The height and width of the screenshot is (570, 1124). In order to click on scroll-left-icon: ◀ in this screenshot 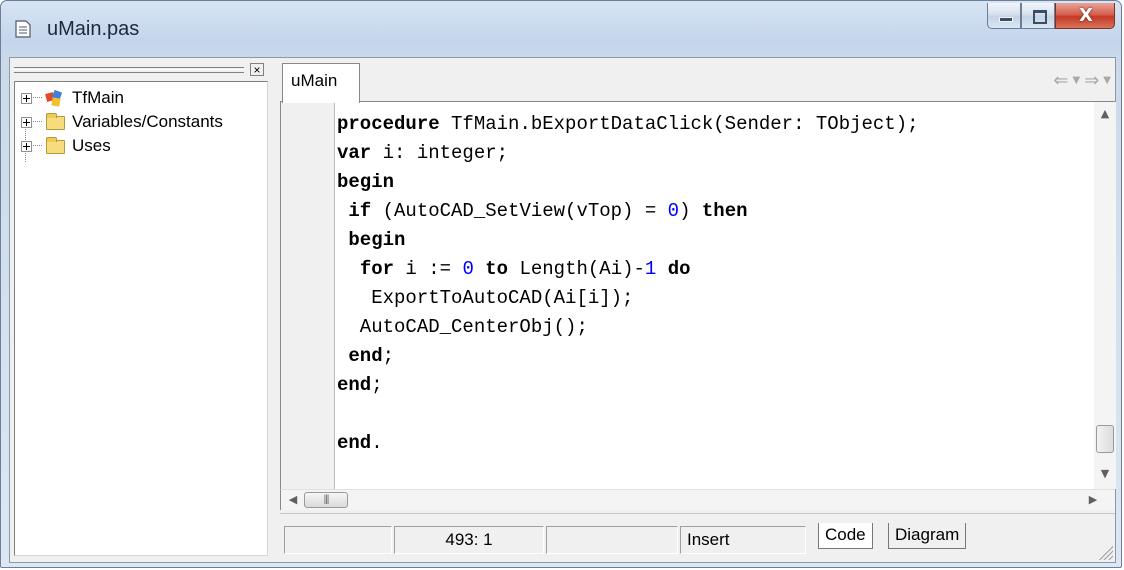, I will do `click(293, 500)`.